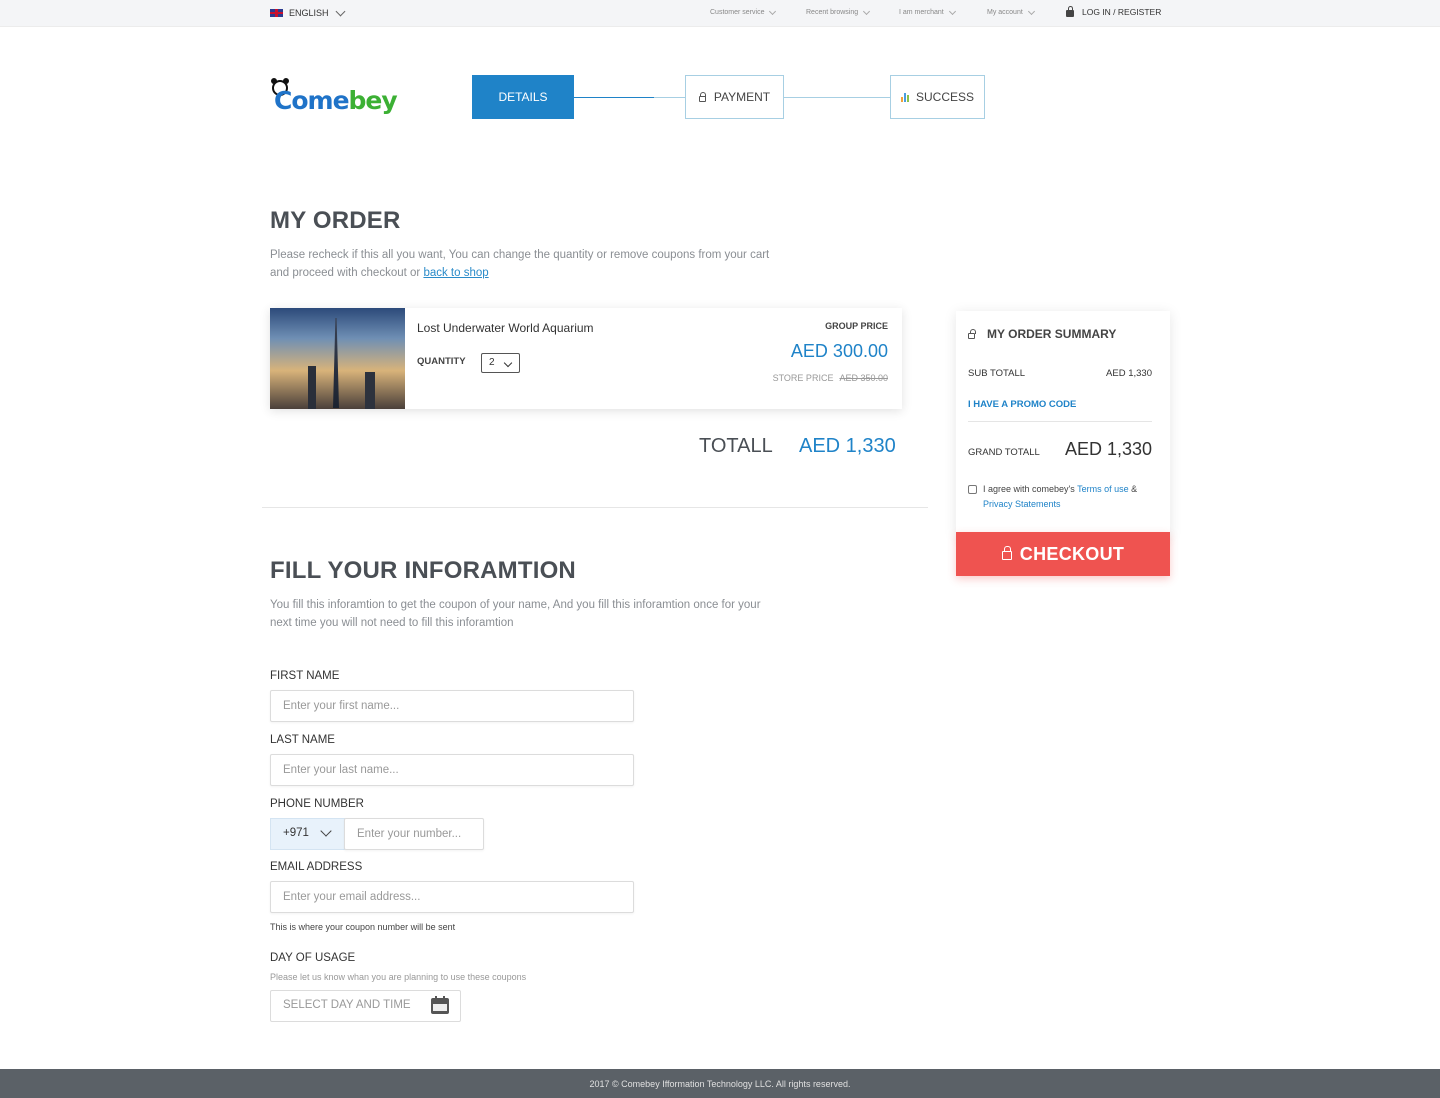 The image size is (1440, 1098). I want to click on nav-customer-service: Customer service, so click(743, 11).